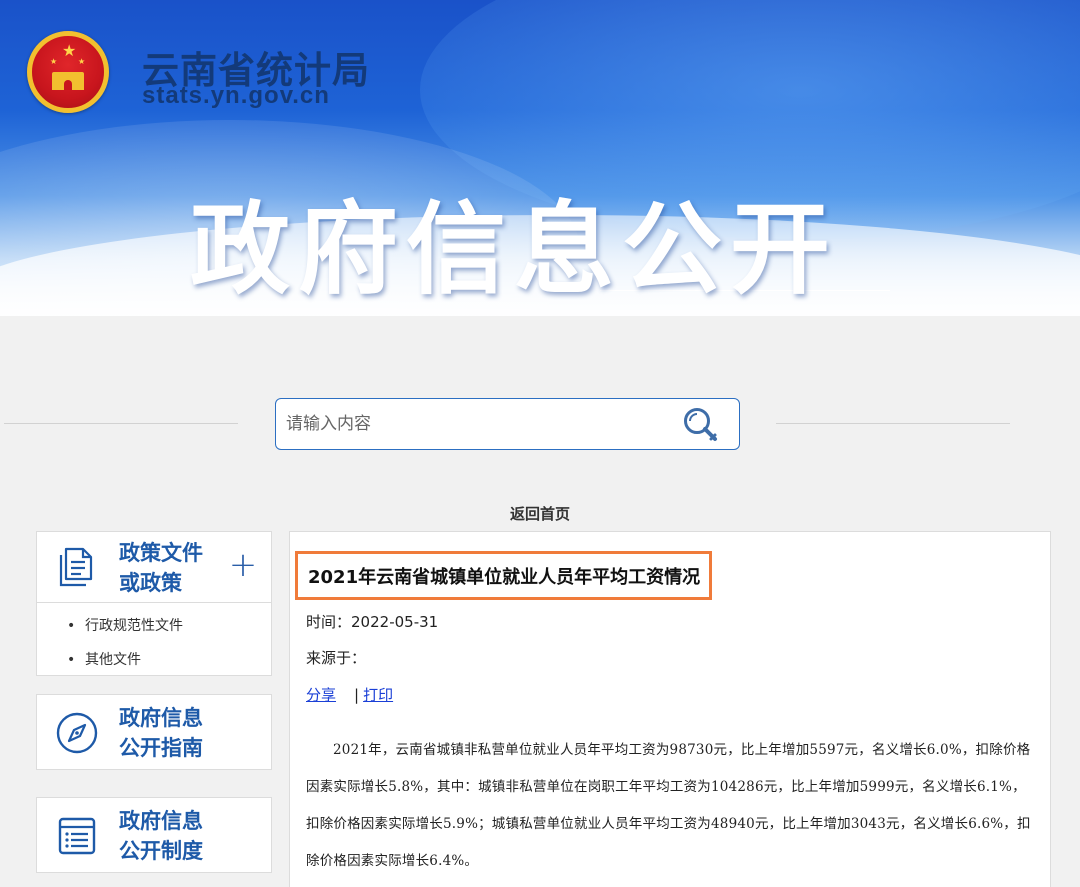 This screenshot has width=1080, height=887. Describe the element at coordinates (161, 851) in the screenshot. I see `sidebar-card-title-line2: 公开制度` at that location.